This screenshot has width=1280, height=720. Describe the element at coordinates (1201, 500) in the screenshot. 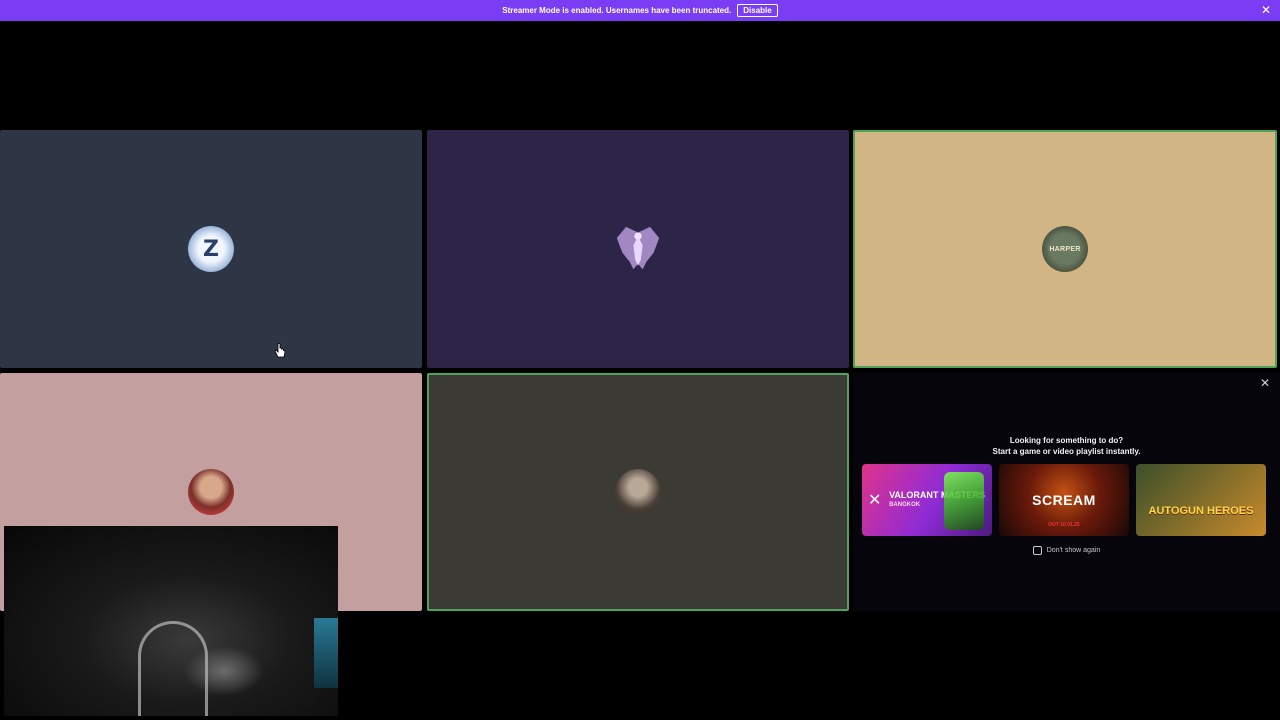

I see `game-card-autogun: AUTOGUN HEROES` at that location.